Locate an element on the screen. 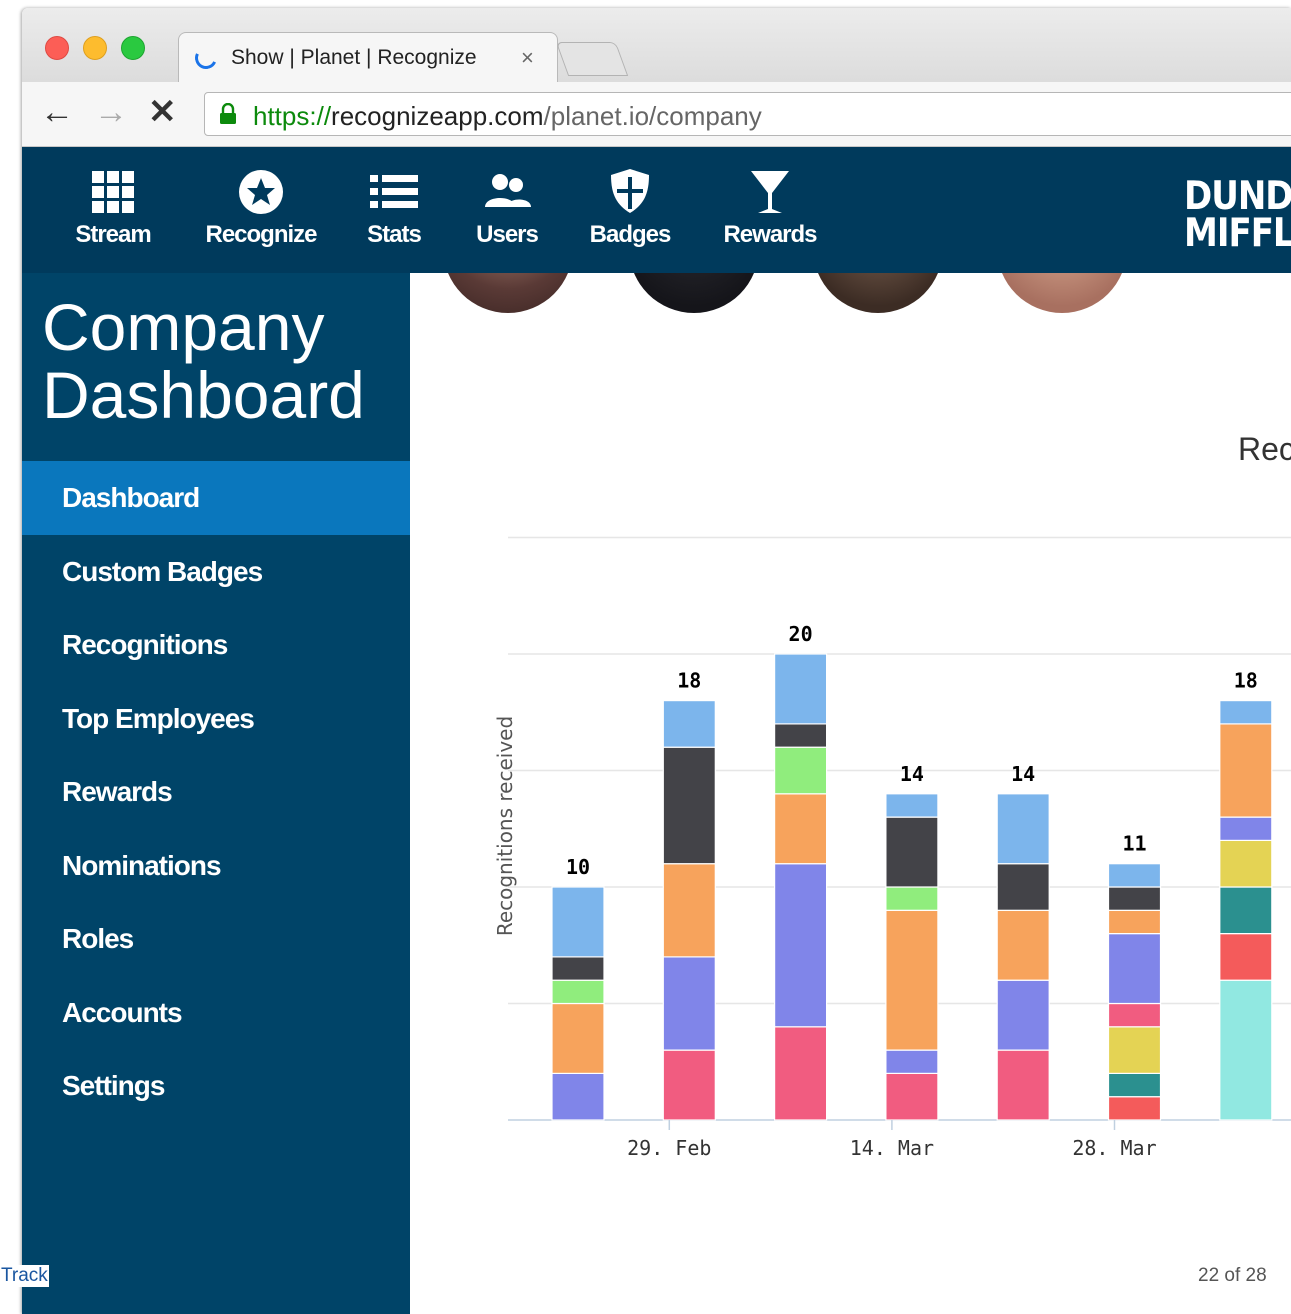 This screenshot has height=1314, width=1291. nav-recognize: Recognize is located at coordinates (261, 207).